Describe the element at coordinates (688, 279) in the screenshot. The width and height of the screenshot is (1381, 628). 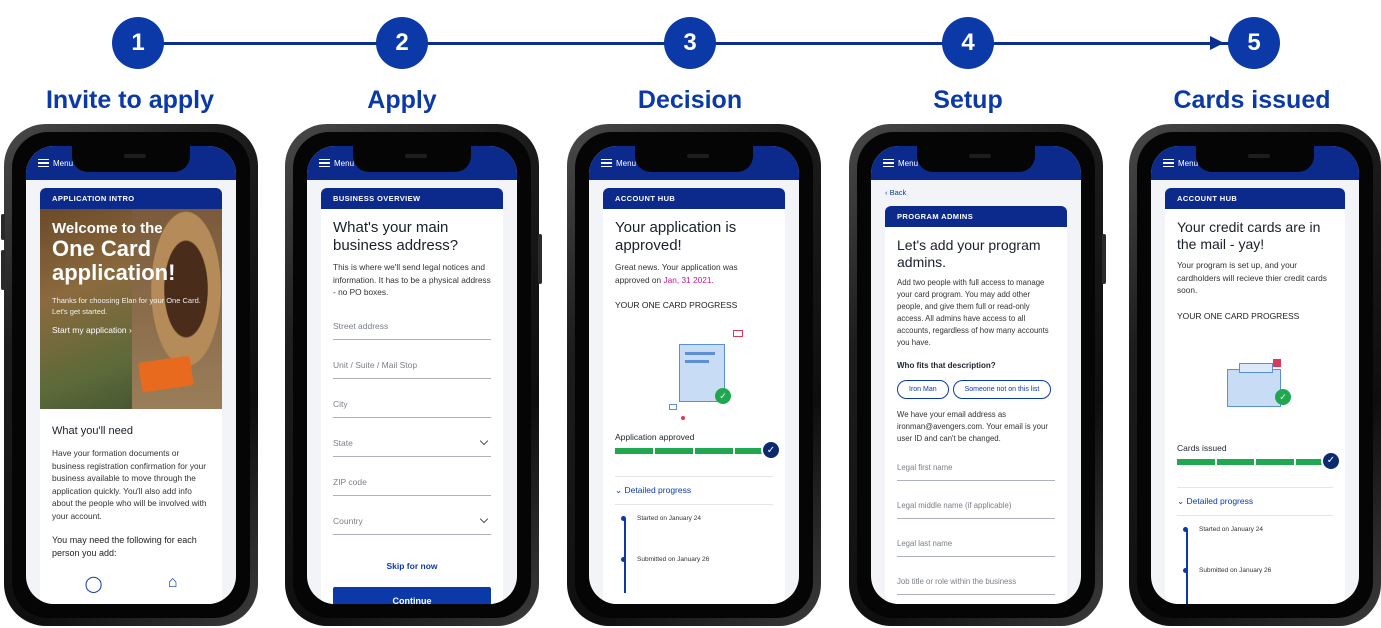
I see `approval-date: Jan, 31 2021.` at that location.